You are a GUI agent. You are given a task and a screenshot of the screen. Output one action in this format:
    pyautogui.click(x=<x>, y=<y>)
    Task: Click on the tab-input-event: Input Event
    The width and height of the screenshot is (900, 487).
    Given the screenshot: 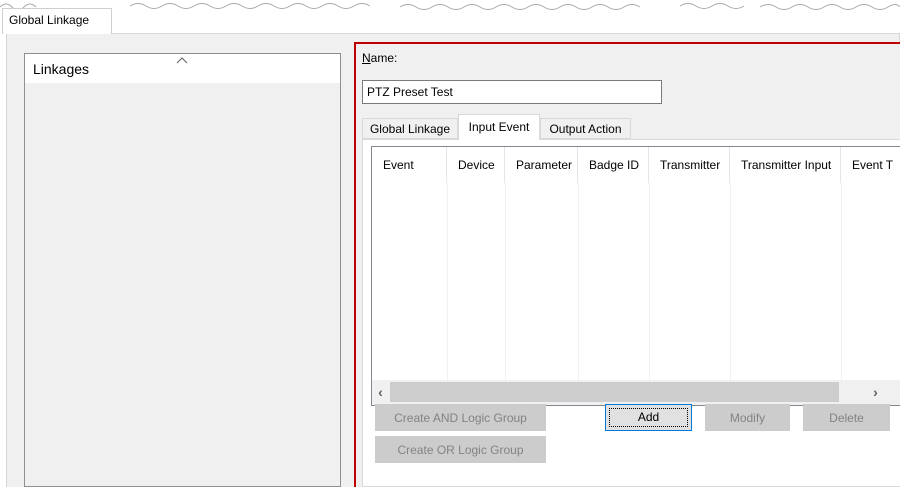 What is the action you would take?
    pyautogui.click(x=499, y=127)
    